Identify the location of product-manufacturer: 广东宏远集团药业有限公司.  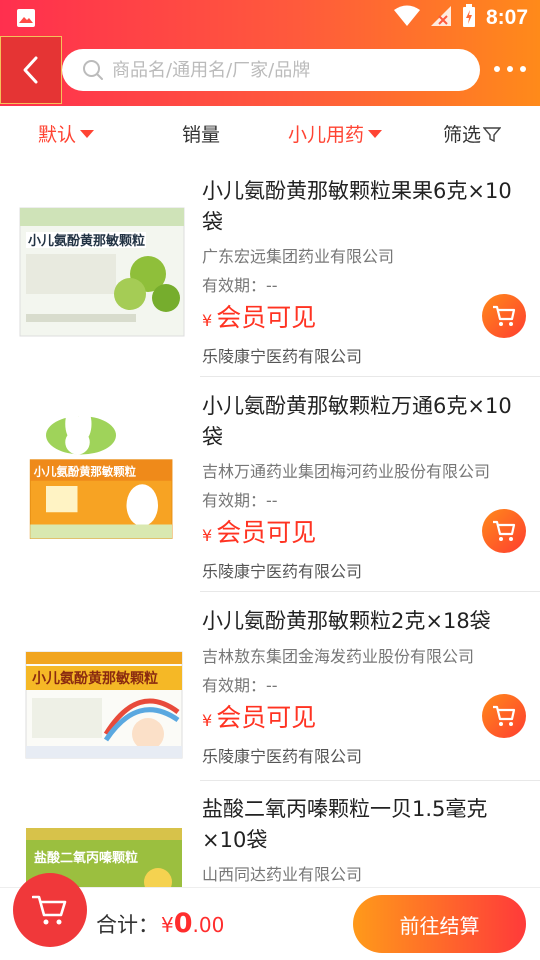
(298, 256).